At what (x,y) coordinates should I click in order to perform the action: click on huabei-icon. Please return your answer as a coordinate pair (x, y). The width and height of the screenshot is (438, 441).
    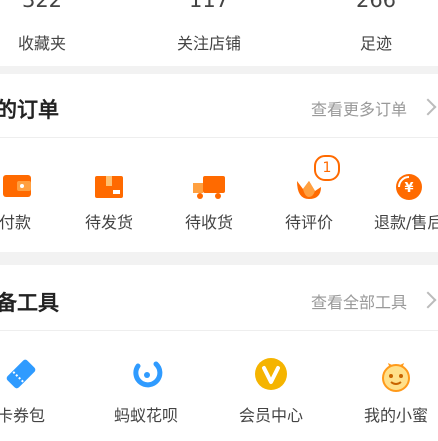
    Looking at the image, I should click on (146, 374).